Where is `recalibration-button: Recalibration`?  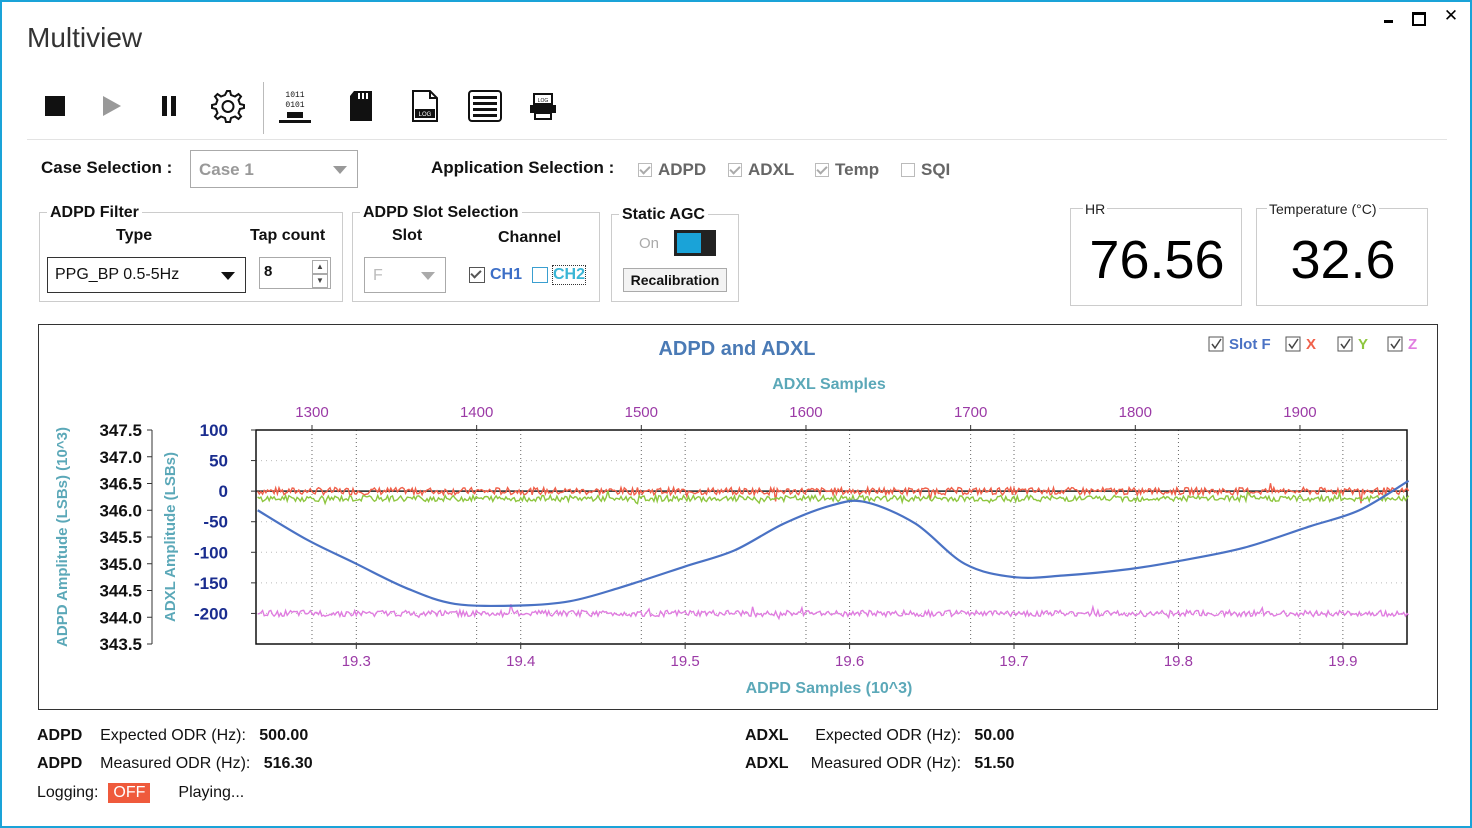
recalibration-button: Recalibration is located at coordinates (675, 280).